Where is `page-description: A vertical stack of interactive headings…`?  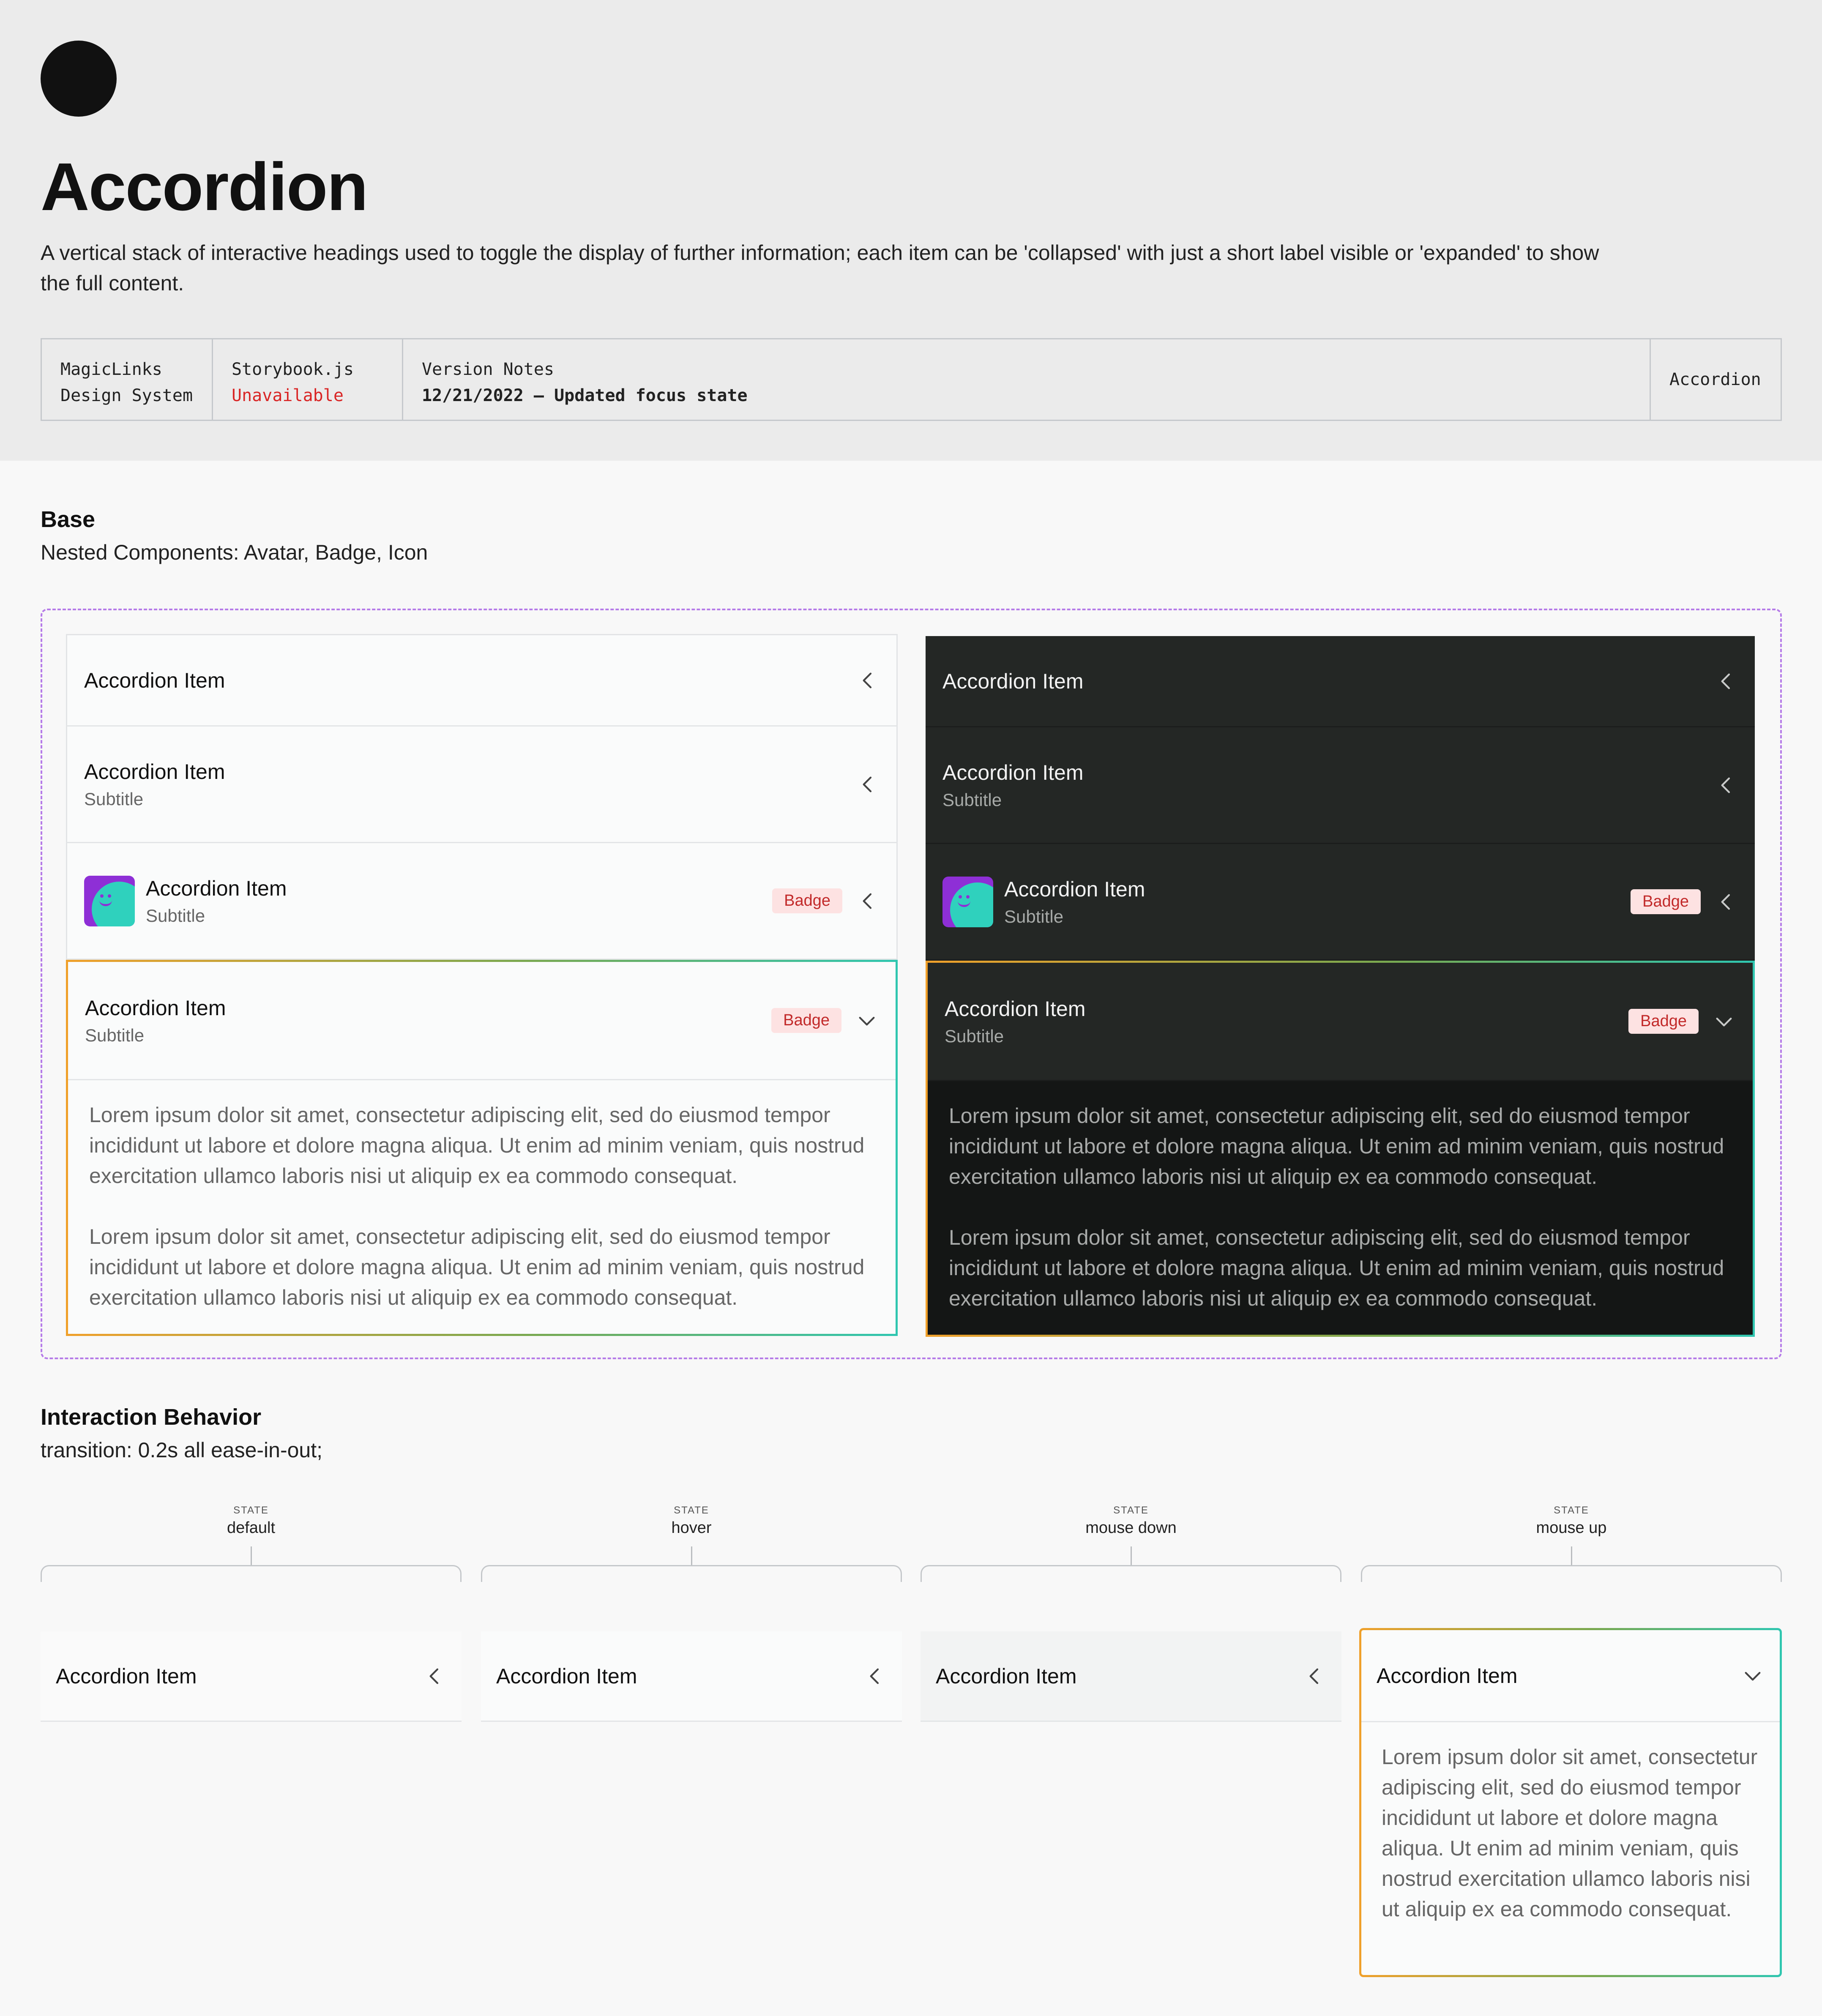 page-description: A vertical stack of interactive headings… is located at coordinates (820, 268).